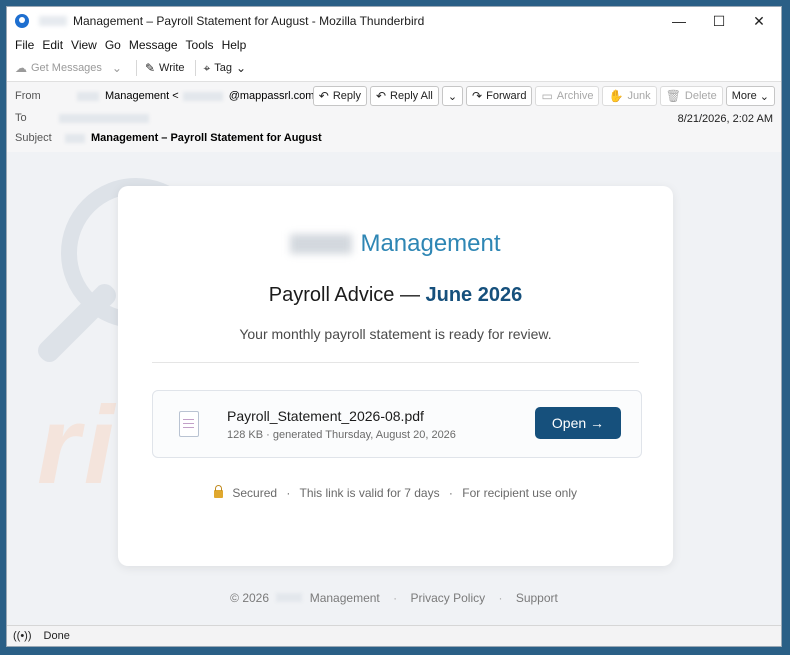  I want to click on divider, so click(395, 362).